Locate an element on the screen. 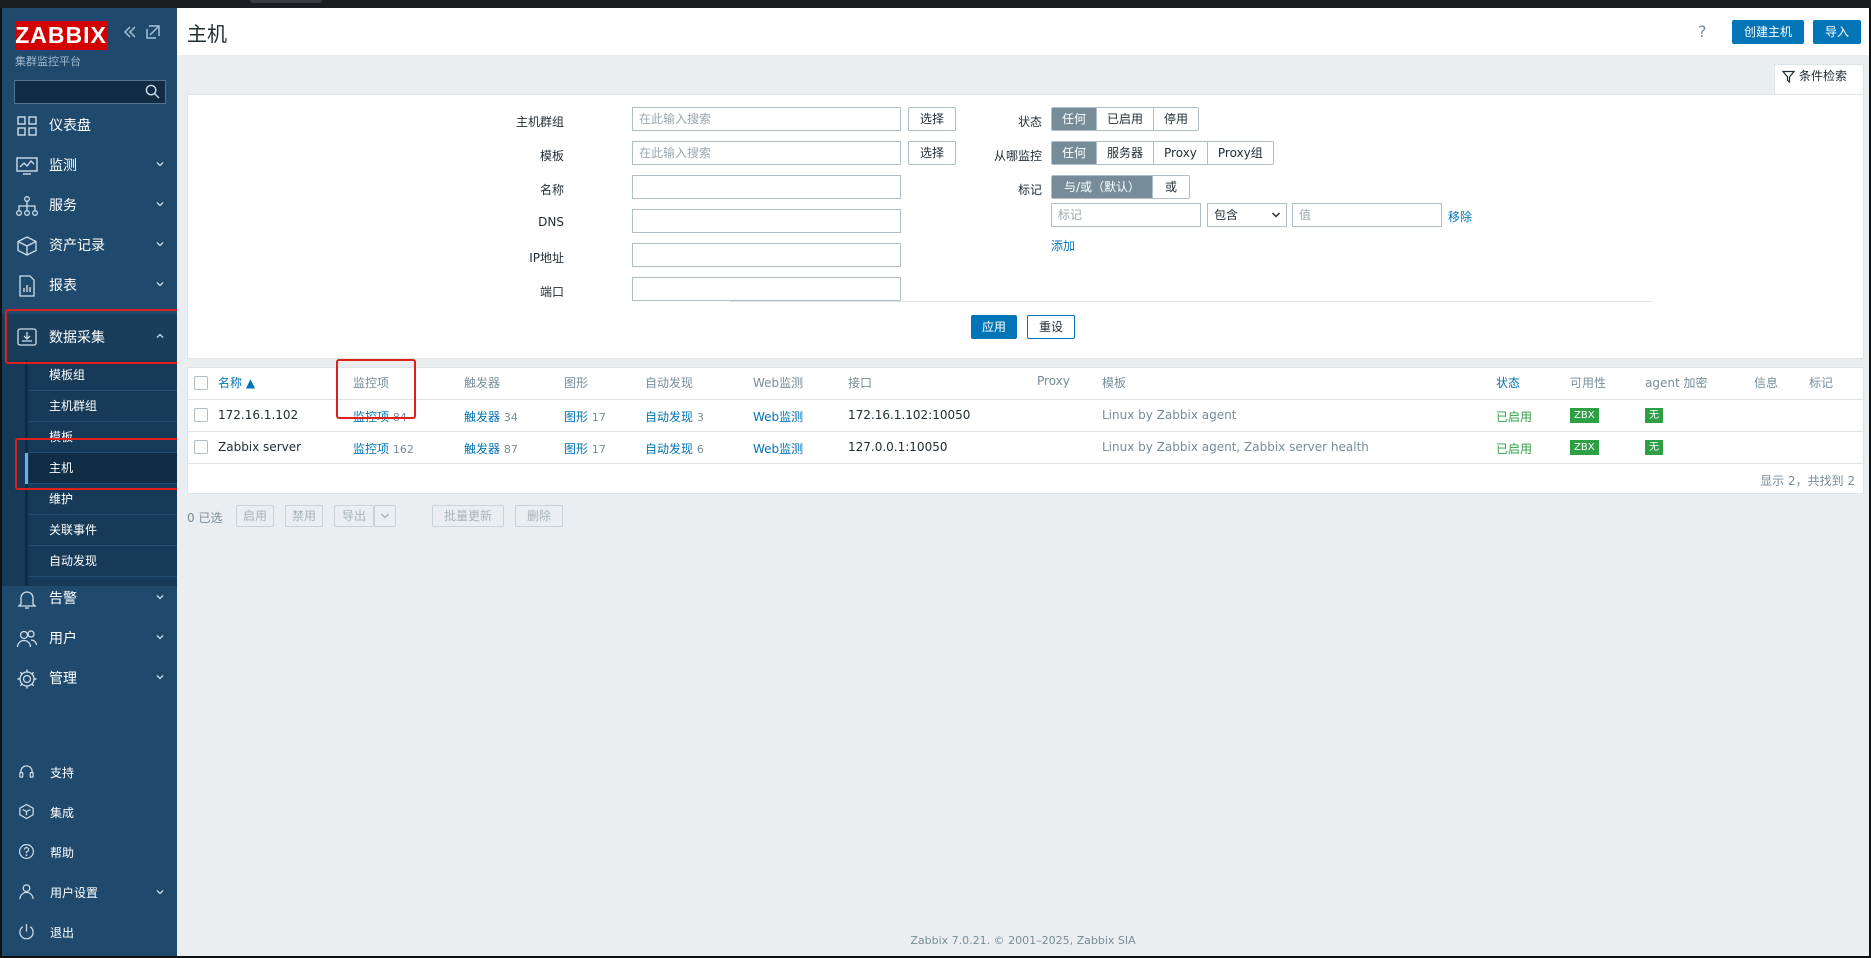  filter-funnel-icon is located at coordinates (1788, 76).